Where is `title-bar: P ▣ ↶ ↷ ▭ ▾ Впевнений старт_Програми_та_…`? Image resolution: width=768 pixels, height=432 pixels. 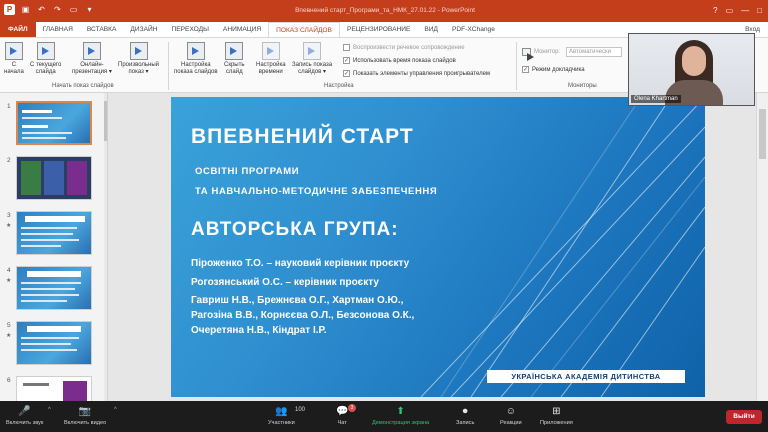 title-bar: P ▣ ↶ ↷ ▭ ▾ Впевнений старт_Програми_та_… is located at coordinates (384, 11).